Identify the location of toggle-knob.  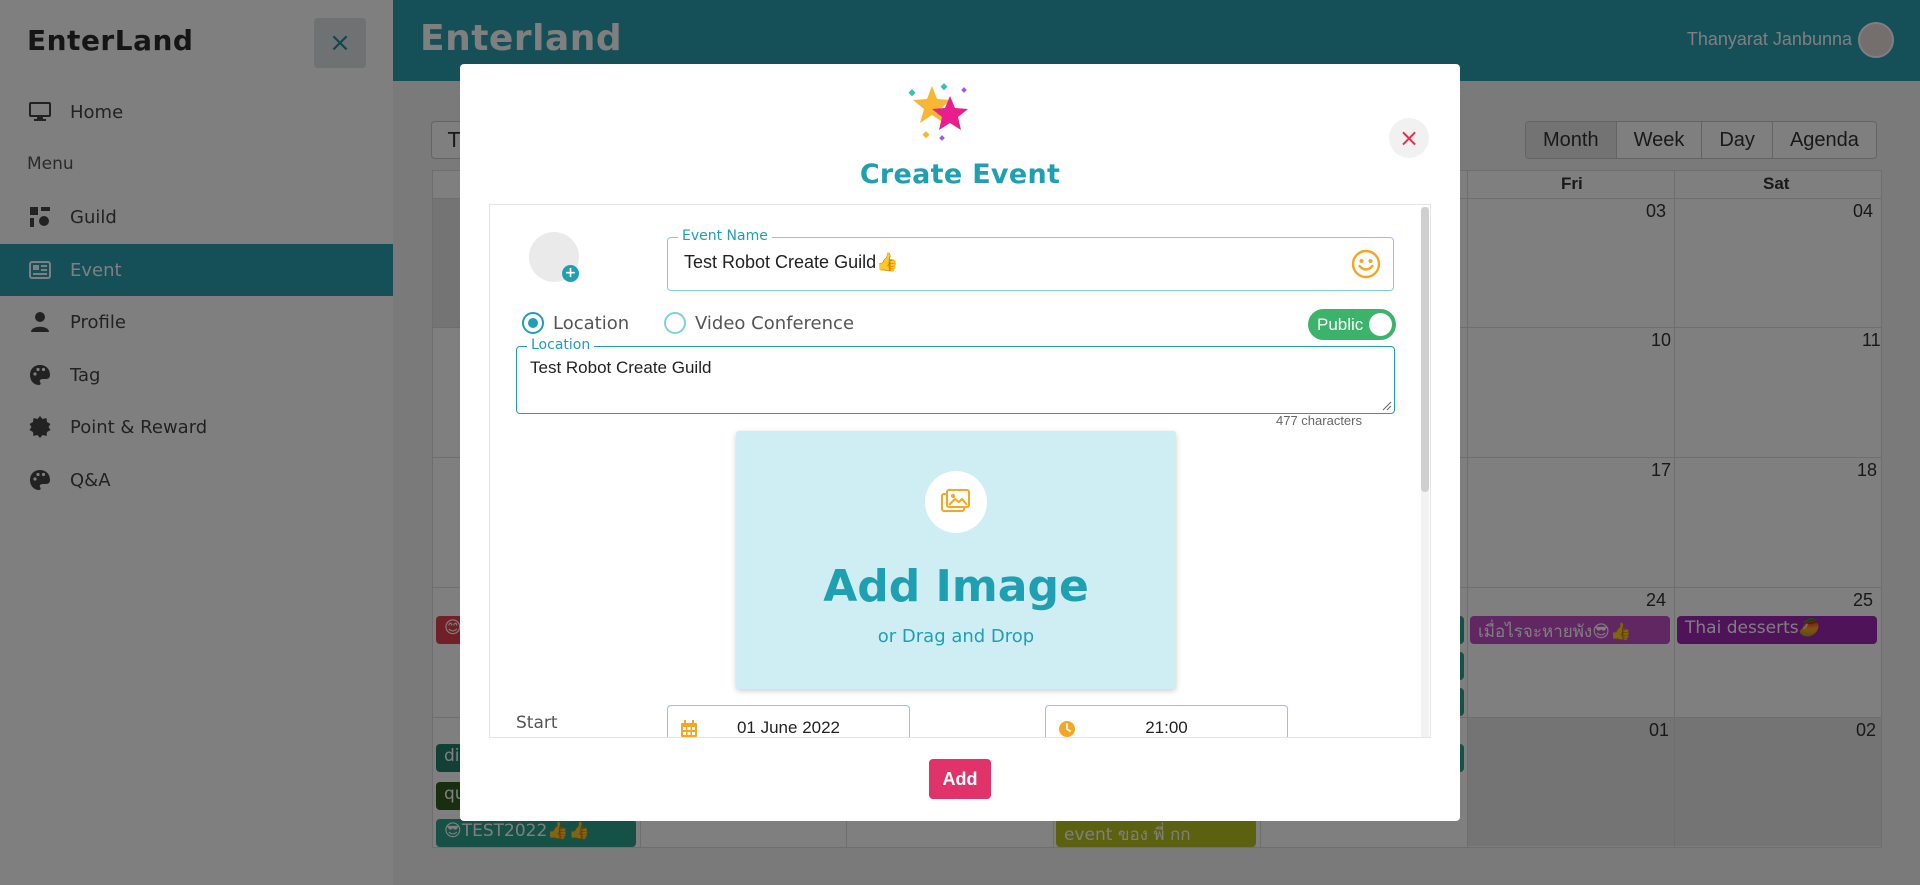
(1380, 324).